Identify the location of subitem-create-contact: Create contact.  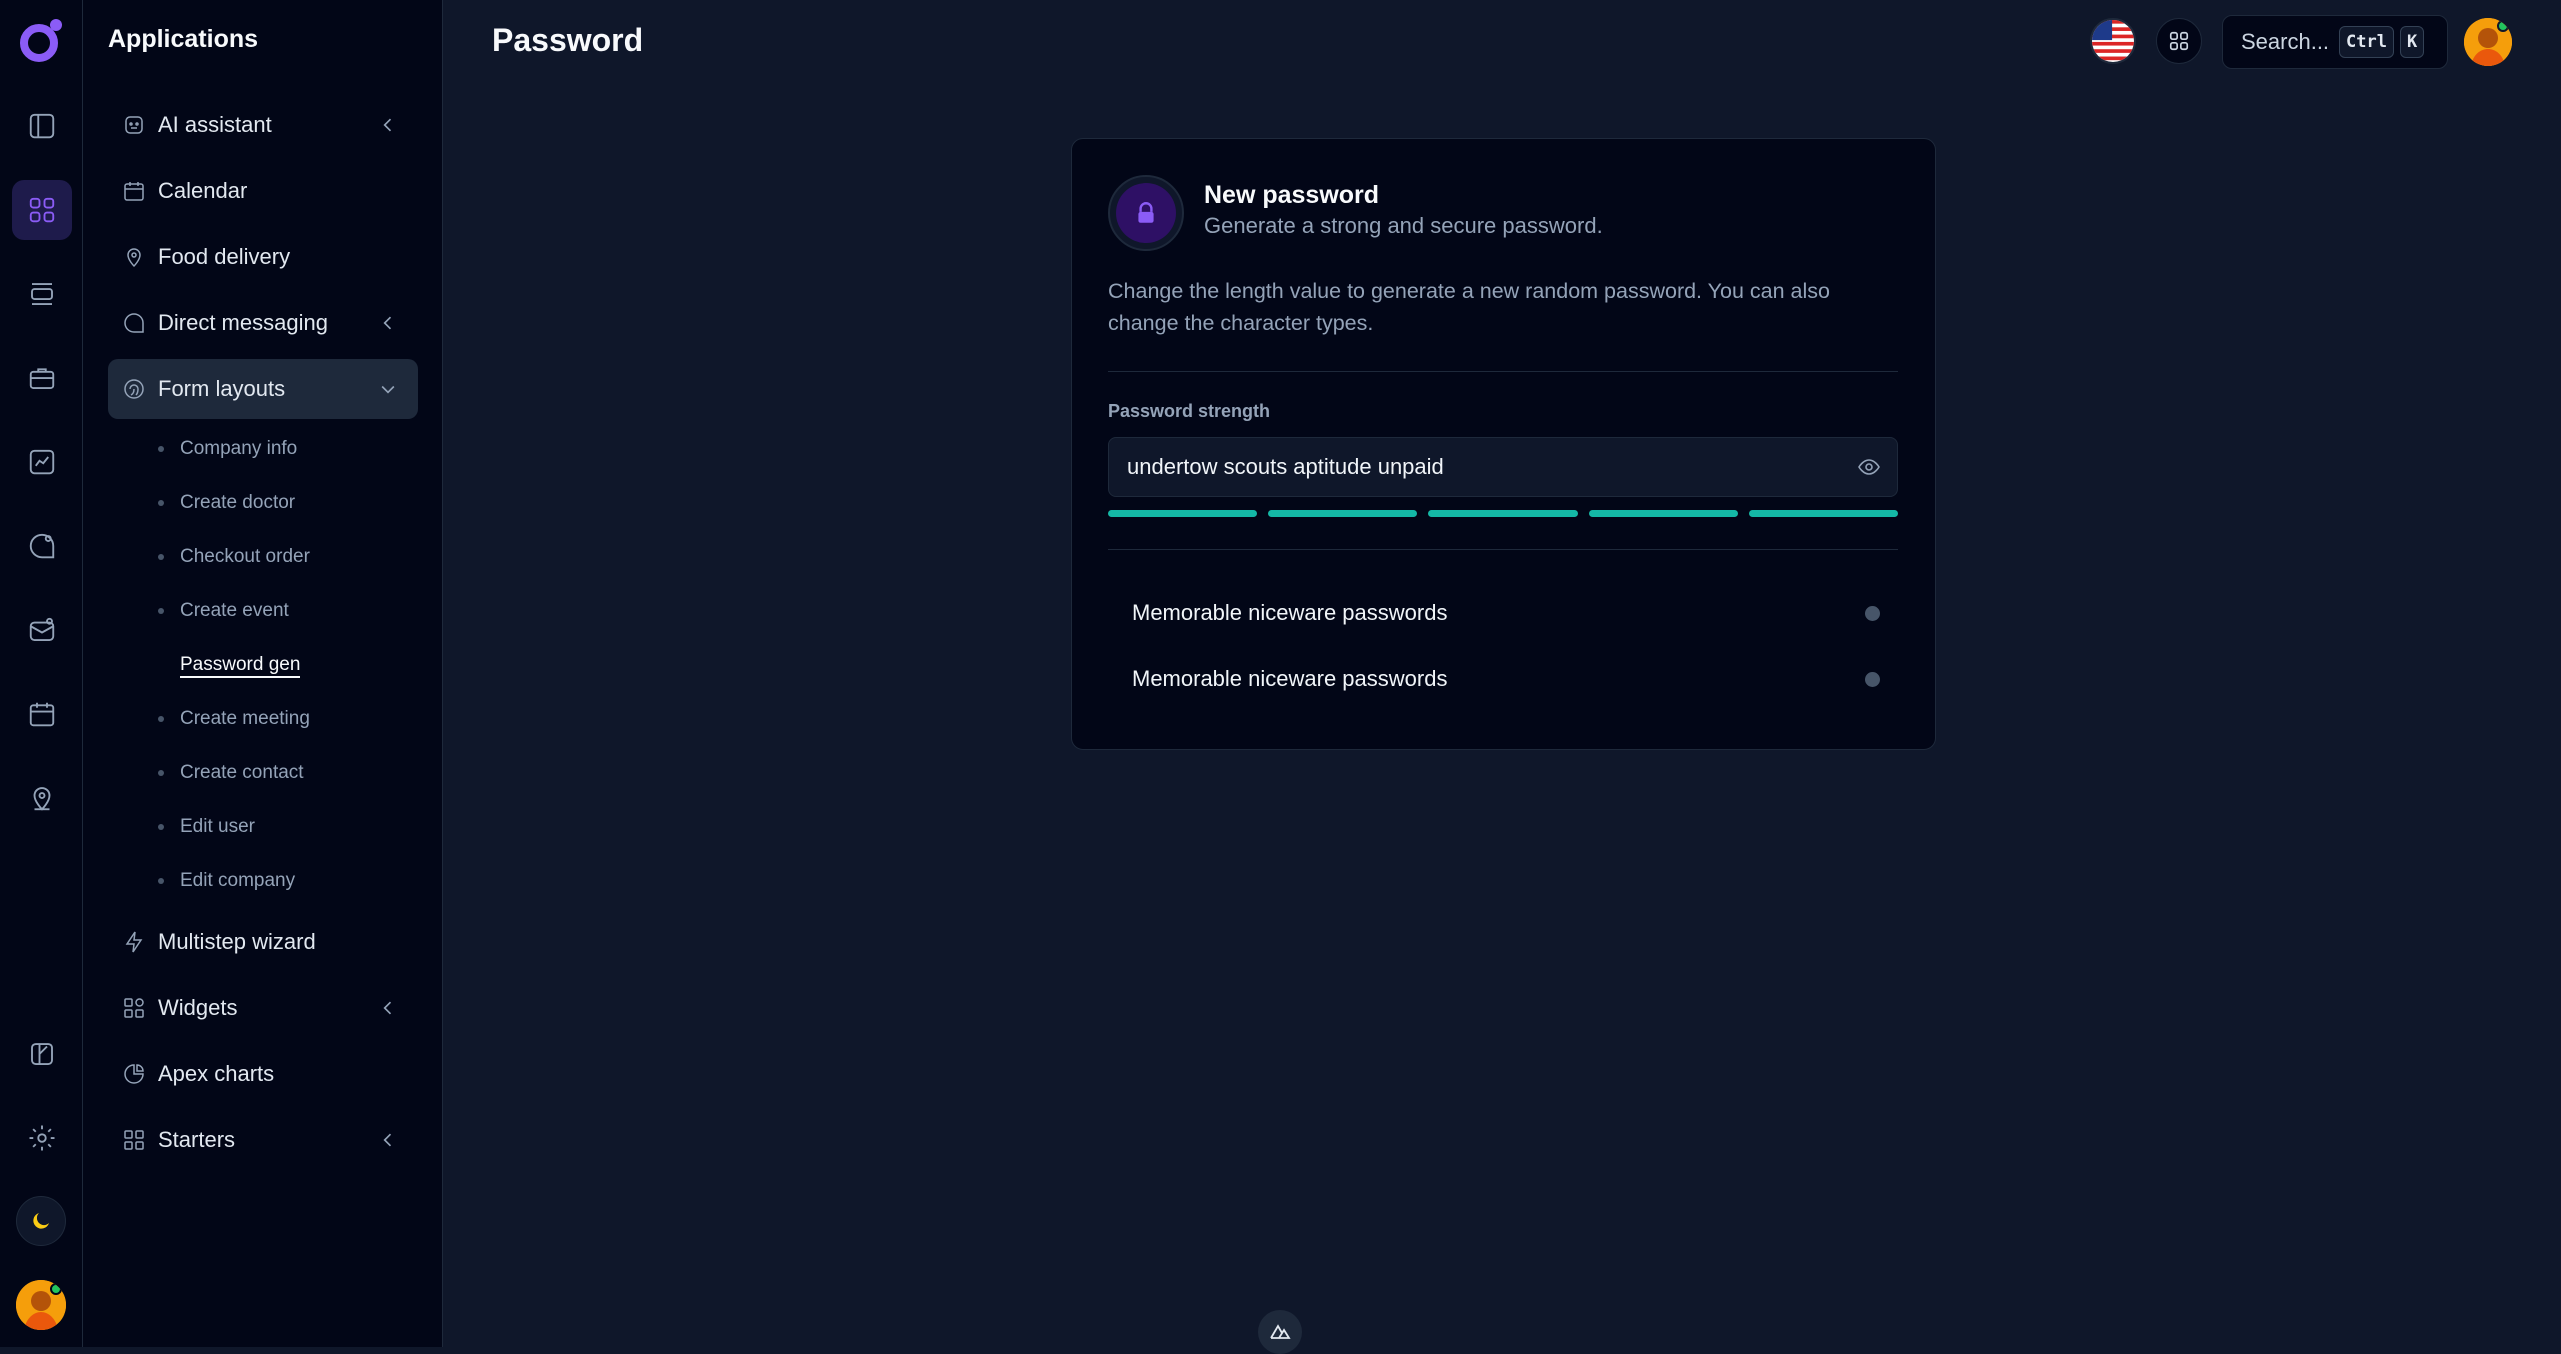
(231, 773).